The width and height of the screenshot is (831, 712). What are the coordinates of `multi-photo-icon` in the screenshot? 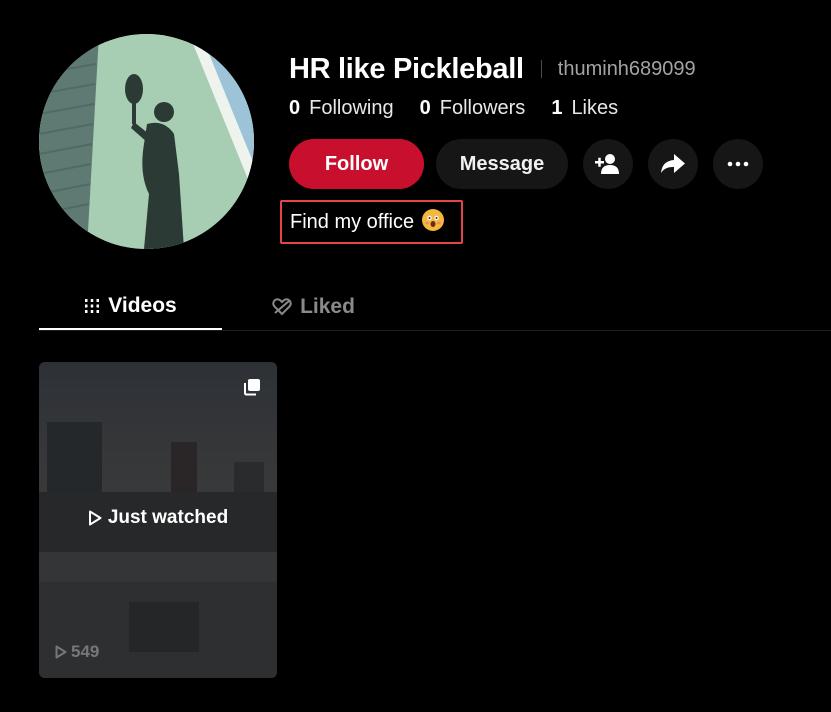 It's located at (252, 389).